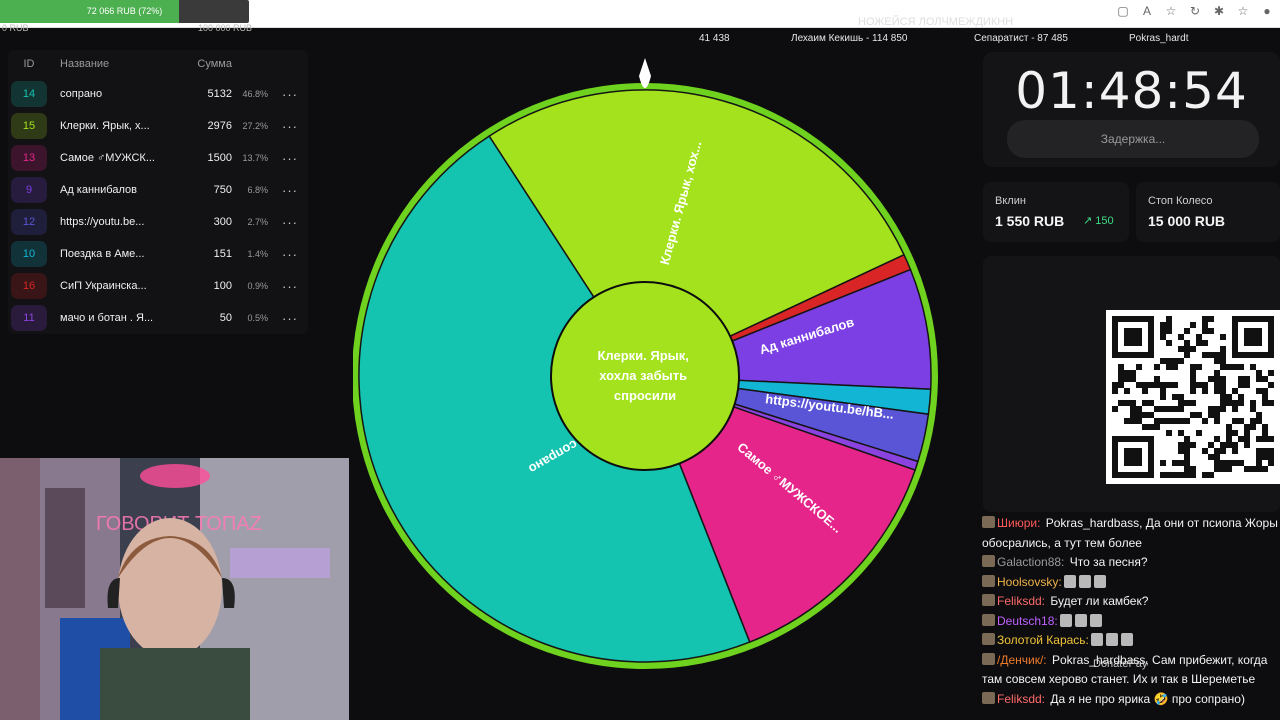 The image size is (1280, 720). Describe the element at coordinates (29, 254) in the screenshot. I see `lot-id-badge: 10` at that location.